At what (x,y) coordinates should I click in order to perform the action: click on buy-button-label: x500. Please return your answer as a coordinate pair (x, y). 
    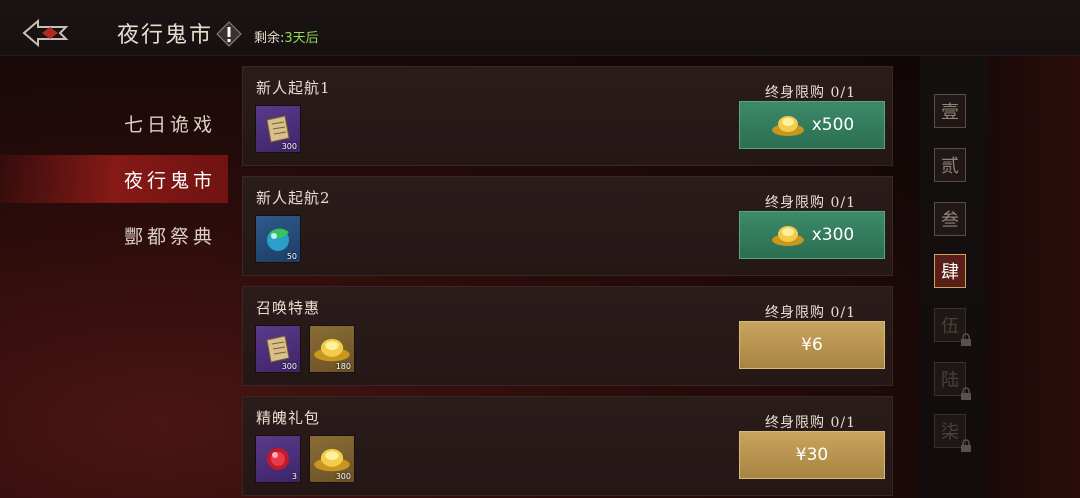
    Looking at the image, I should click on (833, 125).